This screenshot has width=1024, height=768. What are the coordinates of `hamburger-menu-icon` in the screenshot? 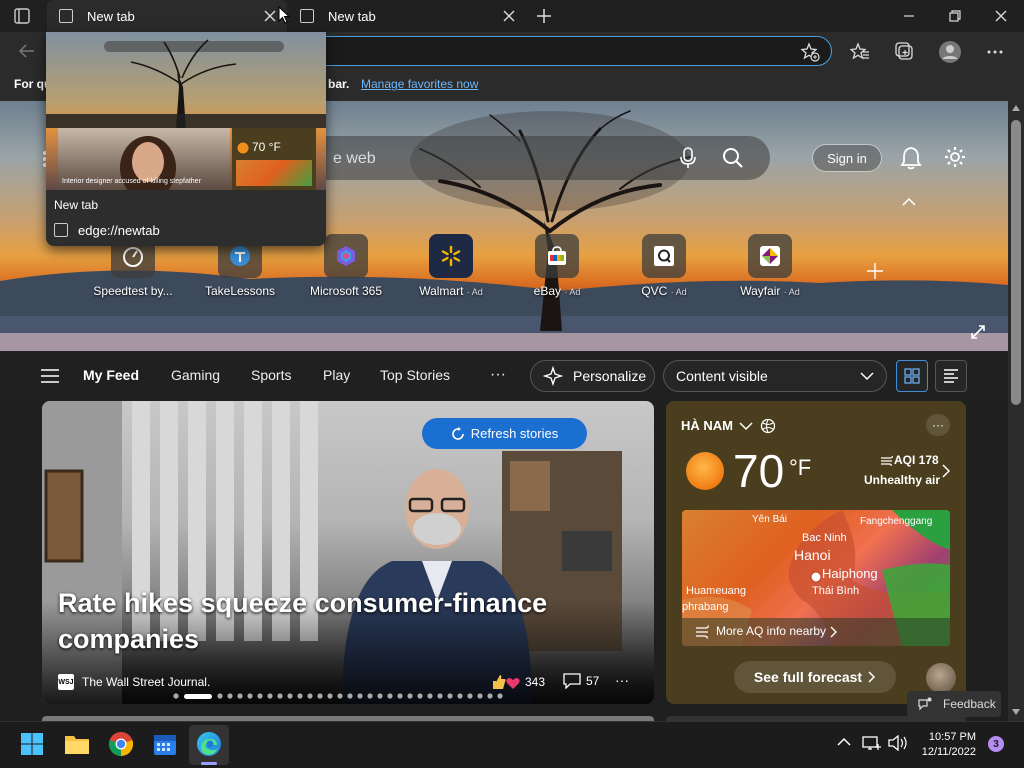 It's located at (50, 376).